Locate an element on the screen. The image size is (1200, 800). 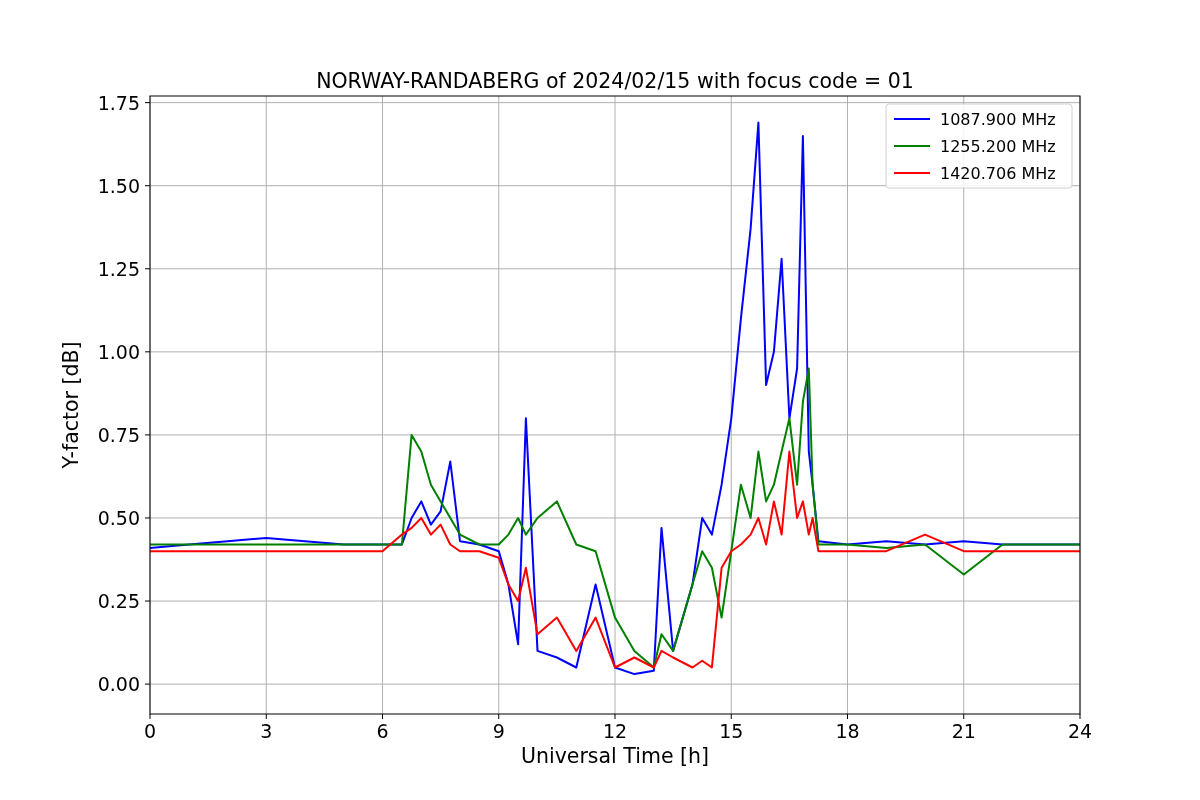
tick-label: 15 is located at coordinates (731, 731).